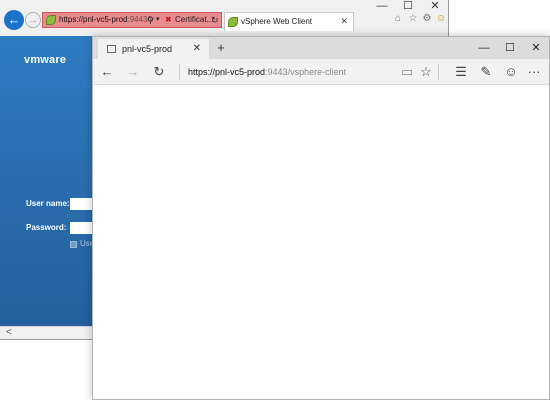  I want to click on ie-address-host: https://pnl-vc5-prod, so click(93, 19).